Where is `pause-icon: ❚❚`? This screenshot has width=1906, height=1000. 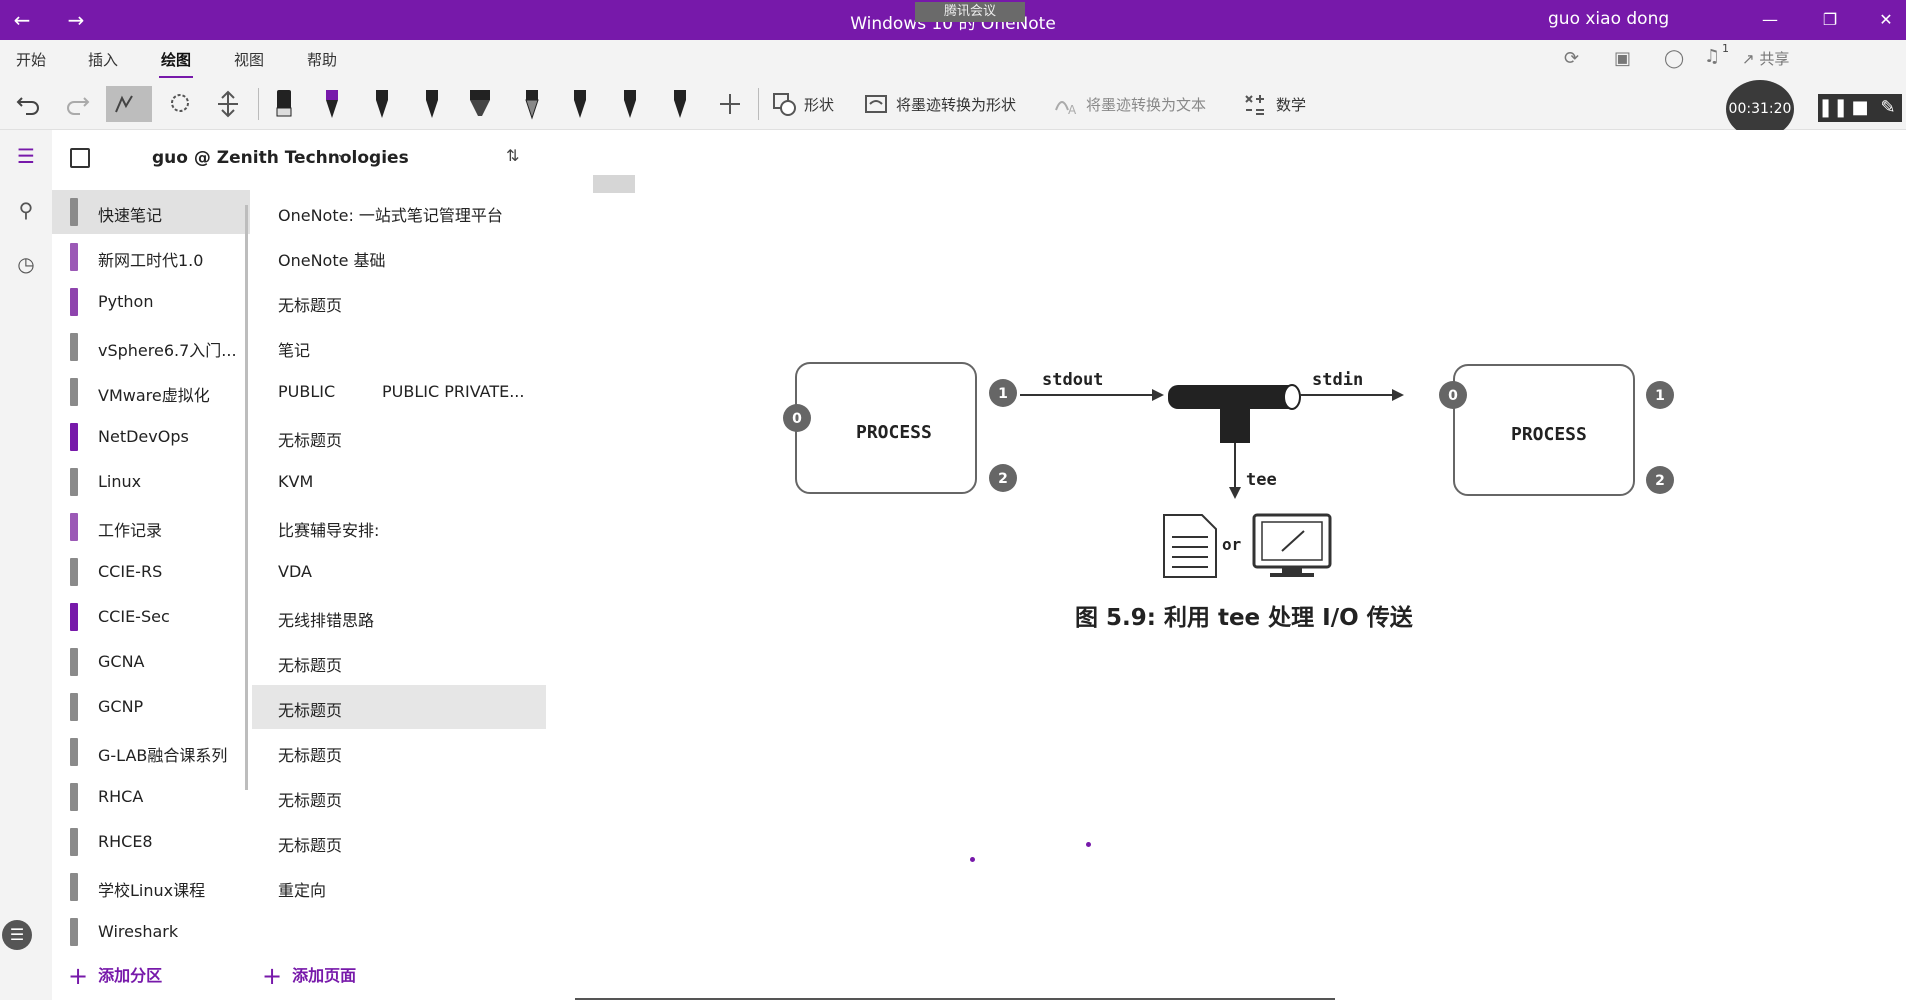 pause-icon: ❚❚ is located at coordinates (1833, 108).